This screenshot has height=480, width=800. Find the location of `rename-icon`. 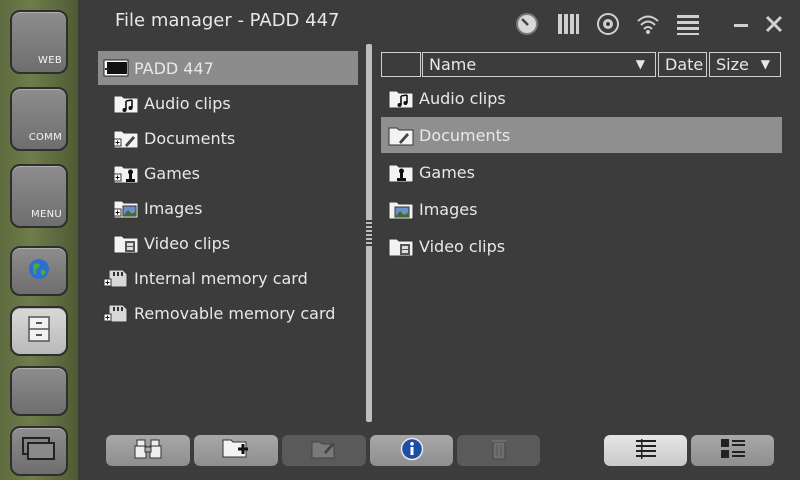

rename-icon is located at coordinates (324, 451).